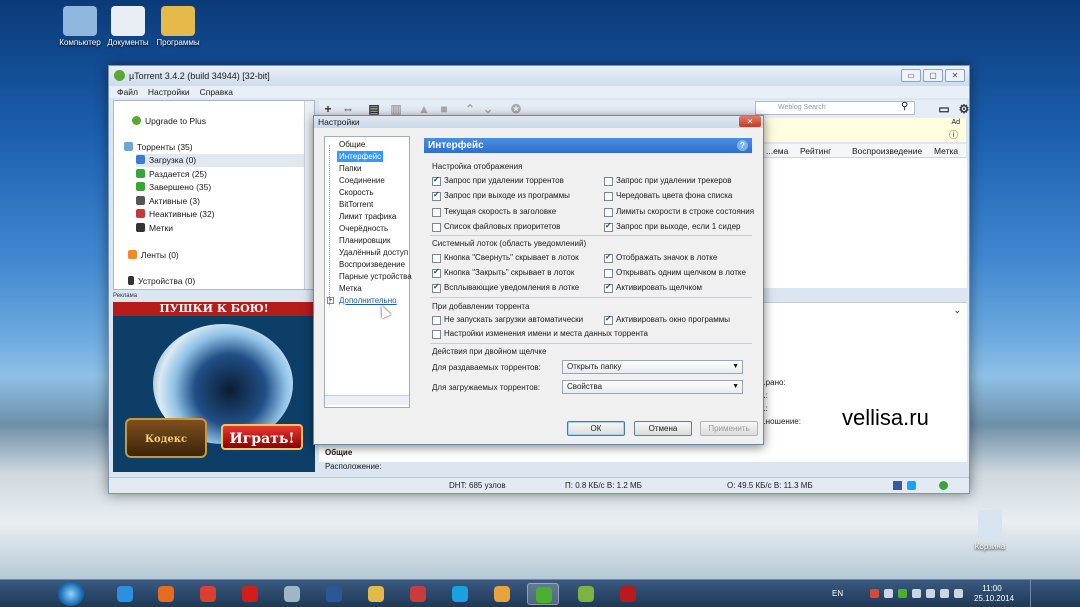  I want to click on nav-item-folders: Папки, so click(350, 168).